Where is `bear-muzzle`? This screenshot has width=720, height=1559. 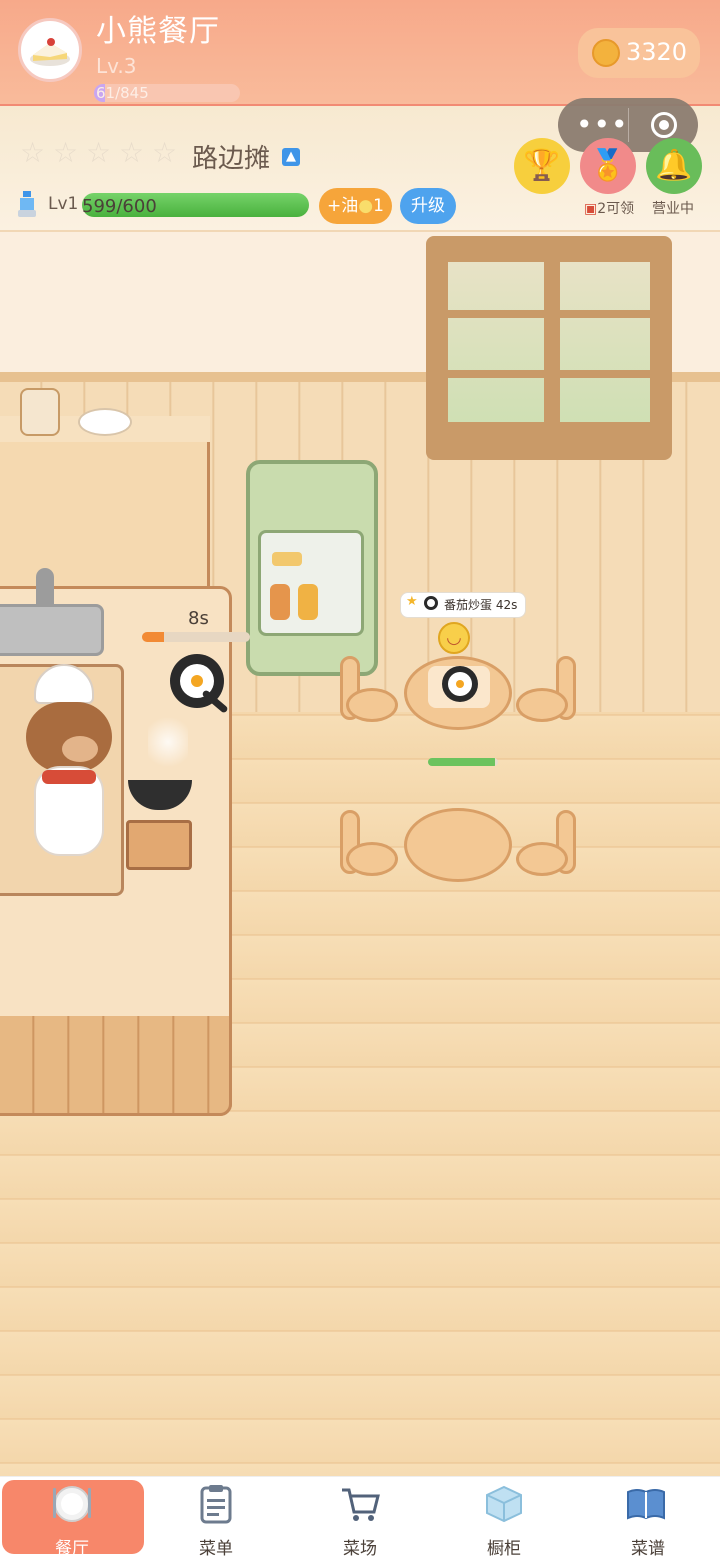
bear-muzzle is located at coordinates (80, 749).